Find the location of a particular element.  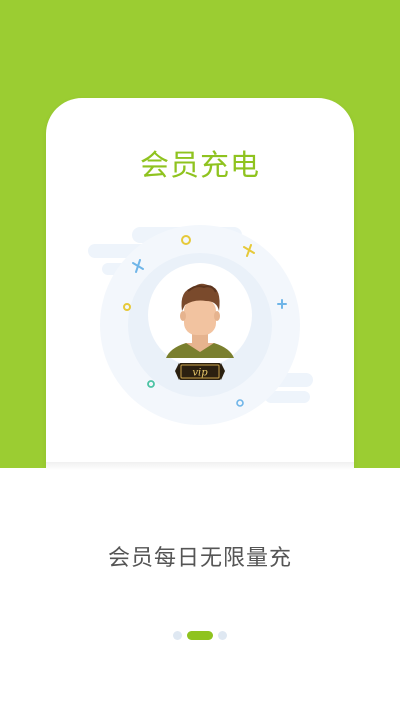

vip-badge: vip is located at coordinates (200, 371).